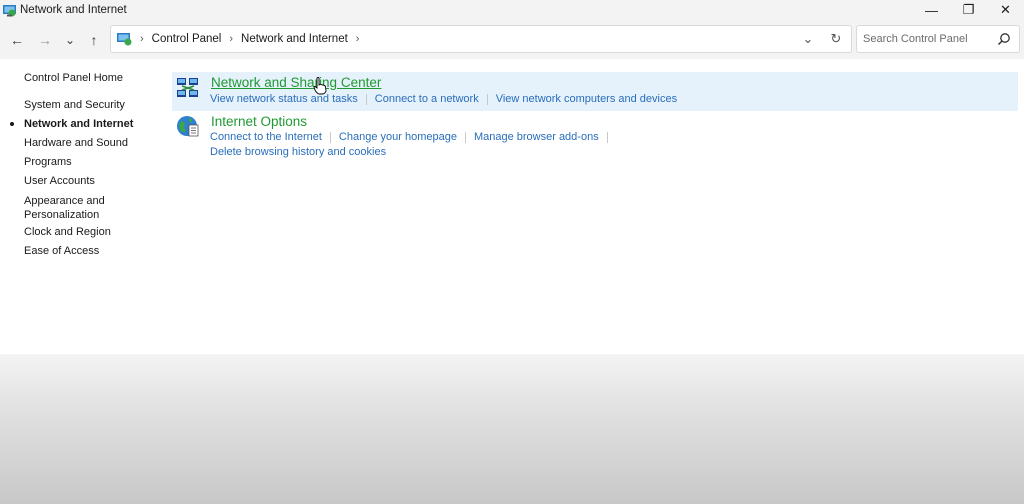 The height and width of the screenshot is (504, 1024). I want to click on up-arrow-icon: ↑, so click(94, 40).